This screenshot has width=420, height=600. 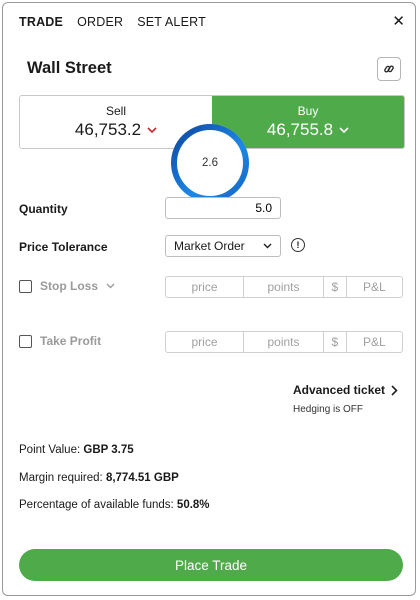 I want to click on market-title: Wall Street, so click(x=69, y=68).